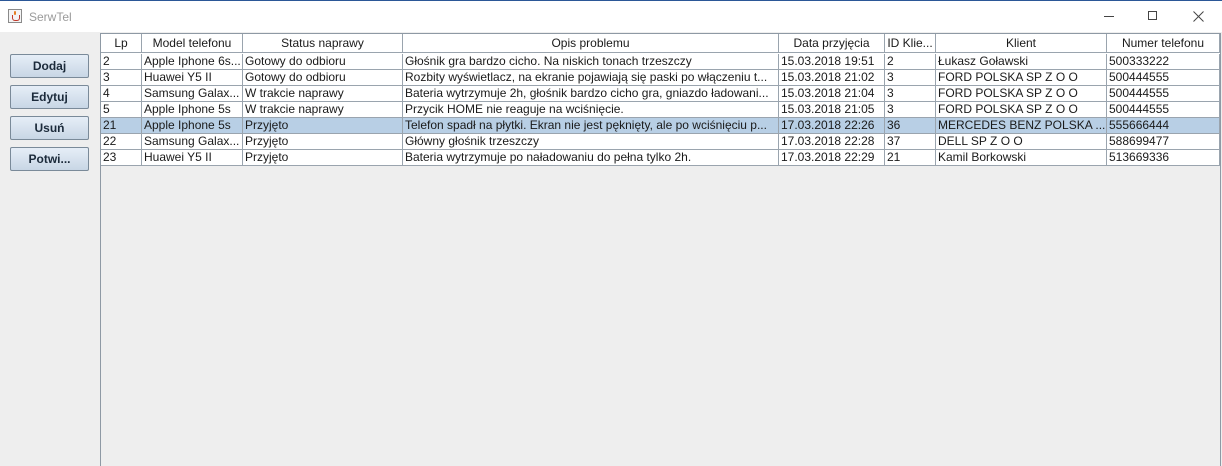 Image resolution: width=1222 pixels, height=466 pixels. What do you see at coordinates (832, 158) in the screenshot?
I see `cell-date: 17.03.2018 22:29` at bounding box center [832, 158].